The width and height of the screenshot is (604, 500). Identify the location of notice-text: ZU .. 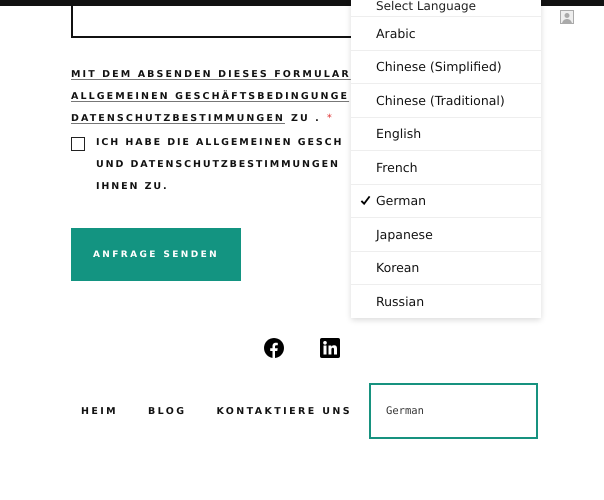
(305, 119).